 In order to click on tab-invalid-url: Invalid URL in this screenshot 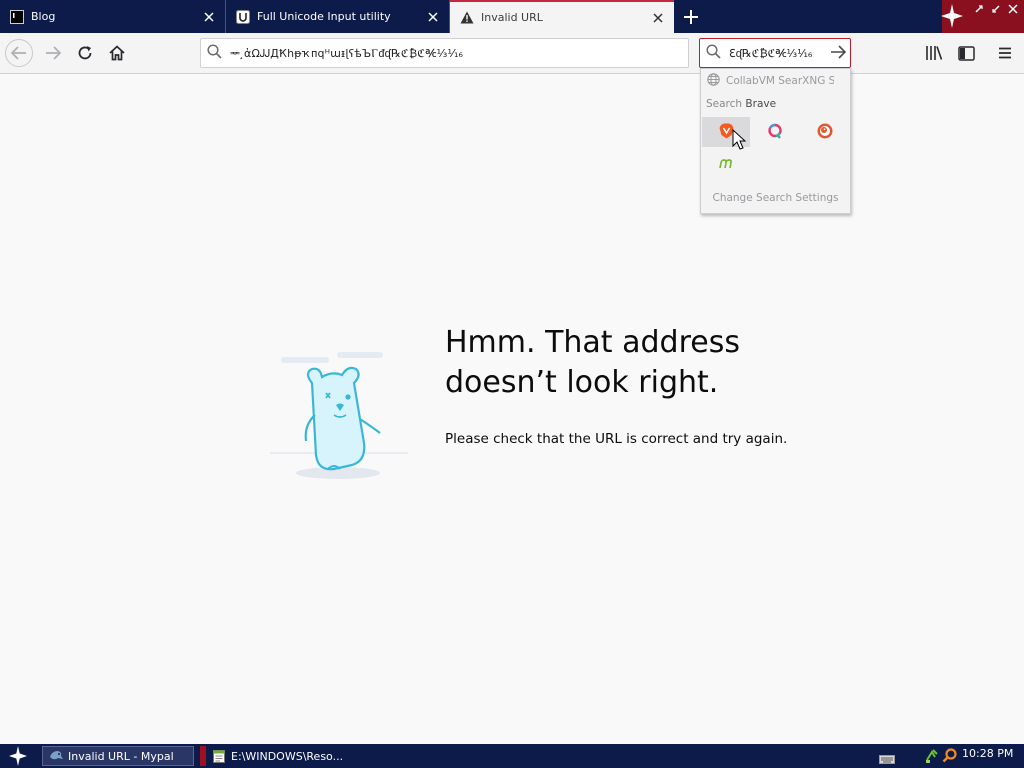, I will do `click(562, 16)`.